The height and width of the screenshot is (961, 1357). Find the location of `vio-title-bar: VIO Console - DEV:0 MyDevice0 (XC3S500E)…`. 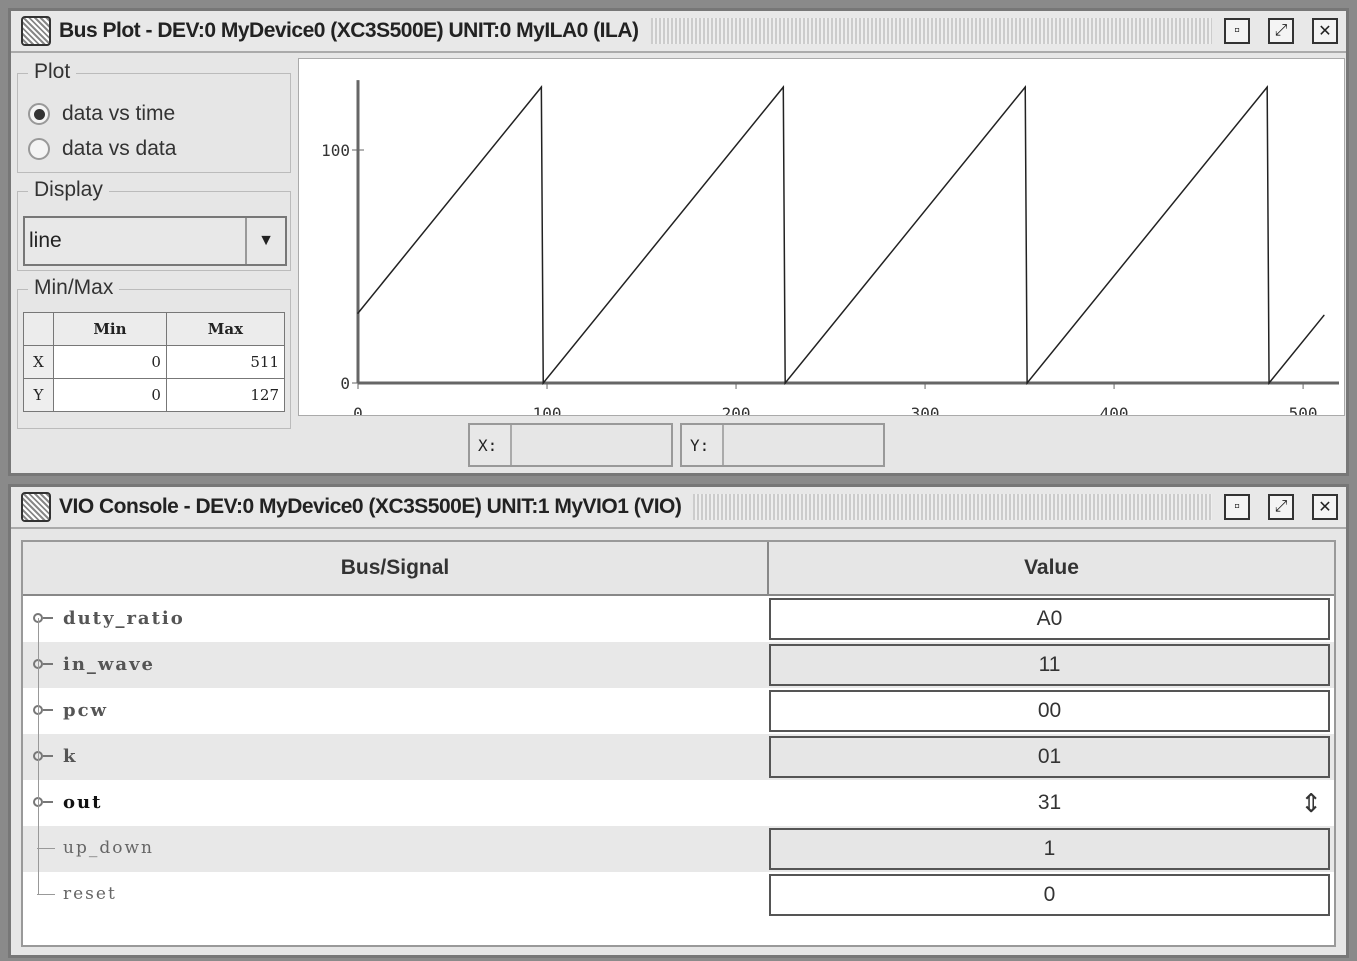

vio-title-bar: VIO Console - DEV:0 MyDevice0 (XC3S500E)… is located at coordinates (678, 508).